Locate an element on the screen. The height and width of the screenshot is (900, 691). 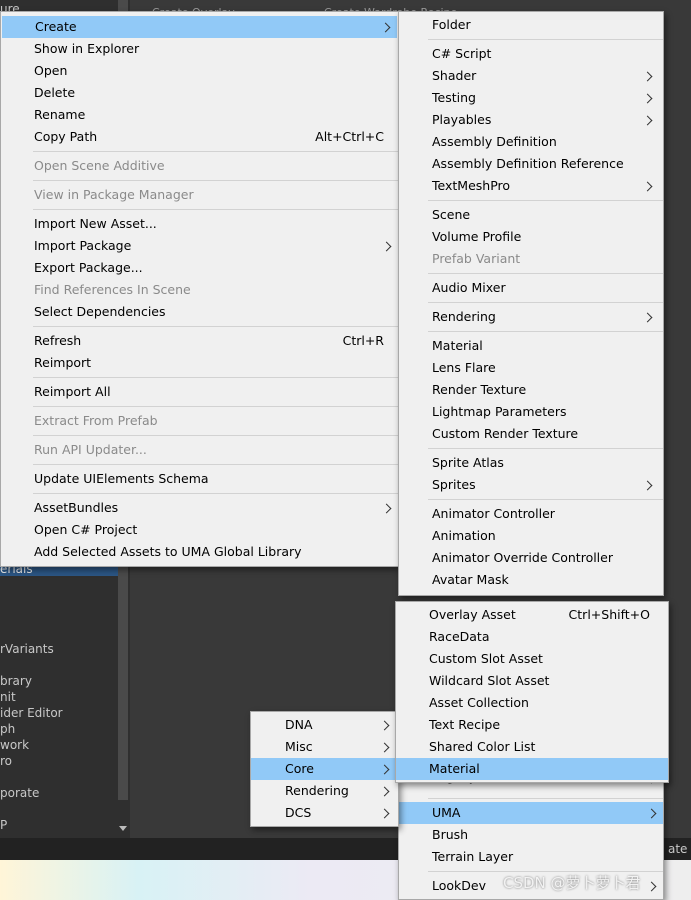
bg-item: P is located at coordinates (3, 825).